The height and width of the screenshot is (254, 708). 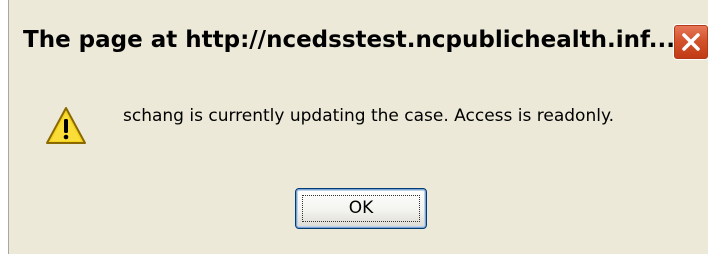 I want to click on close-icon, so click(x=691, y=42).